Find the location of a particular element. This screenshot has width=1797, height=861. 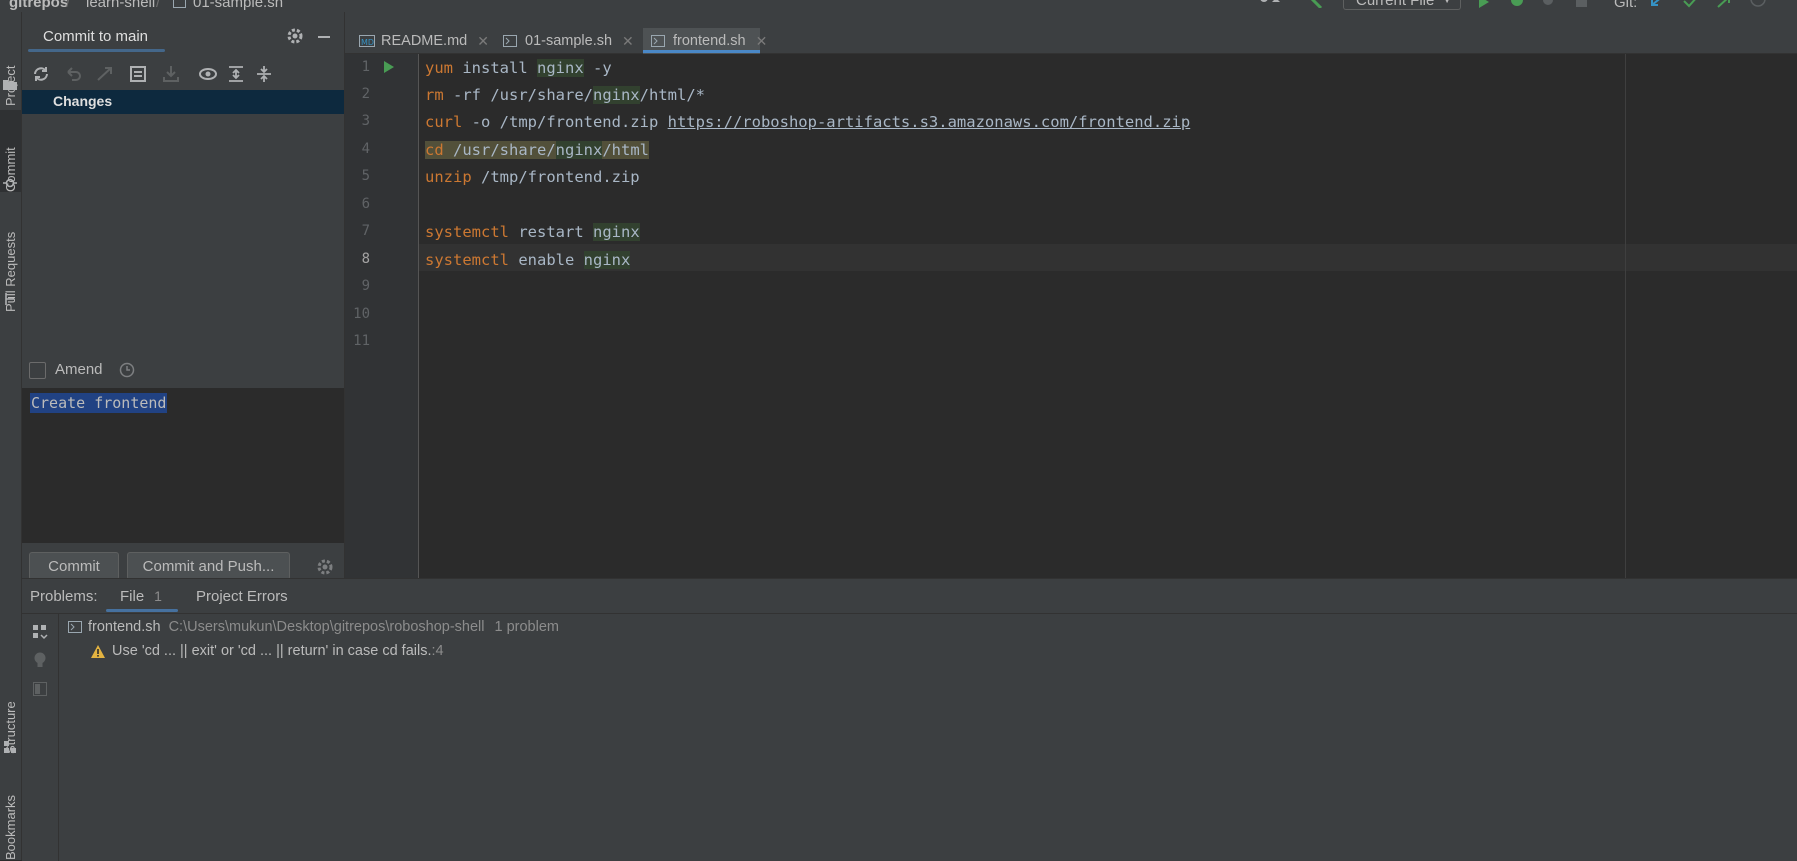

tab-file-count: 1 is located at coordinates (158, 596).